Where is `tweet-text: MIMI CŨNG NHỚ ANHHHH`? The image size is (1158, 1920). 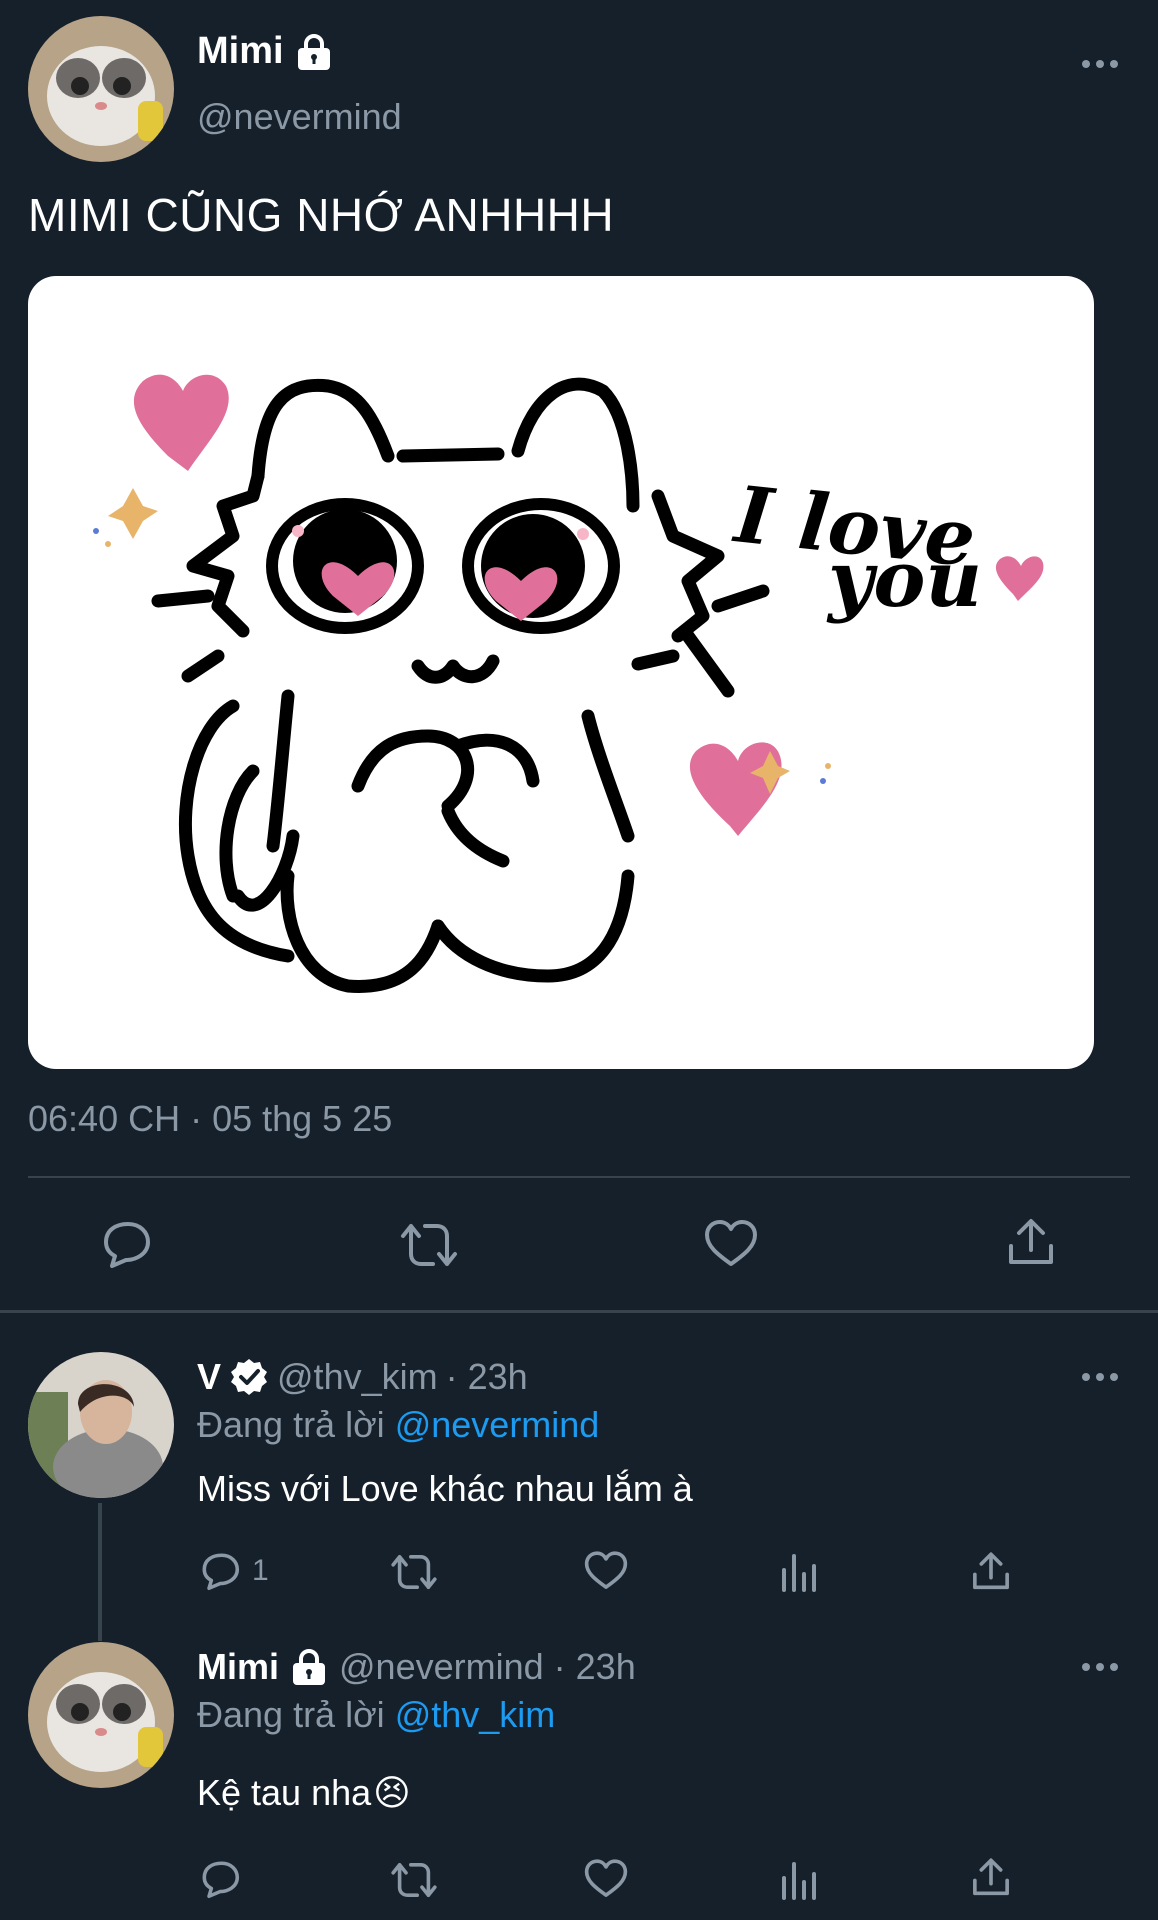
tweet-text: MIMI CŨNG NHỚ ANHHHH is located at coordinates (321, 215).